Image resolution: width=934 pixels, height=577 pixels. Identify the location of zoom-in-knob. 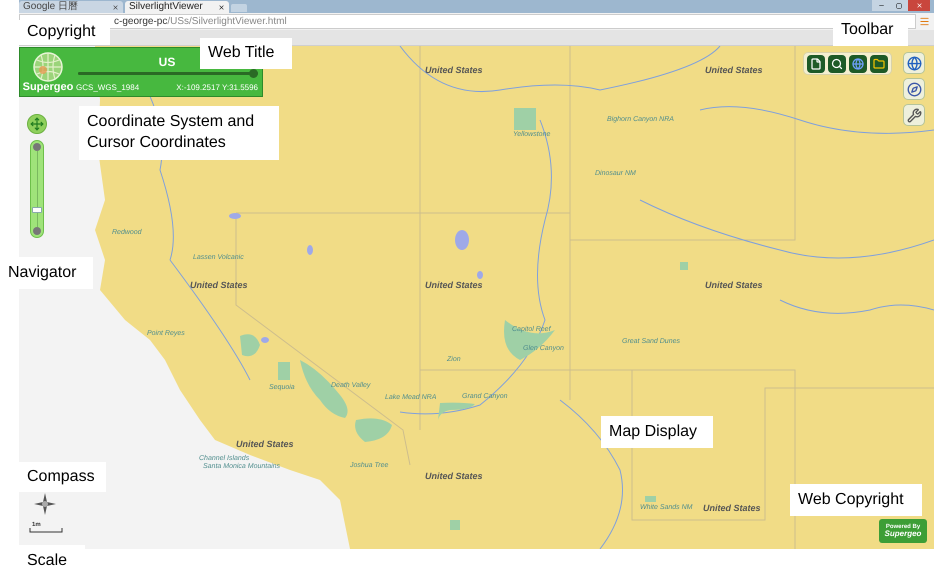
(37, 147).